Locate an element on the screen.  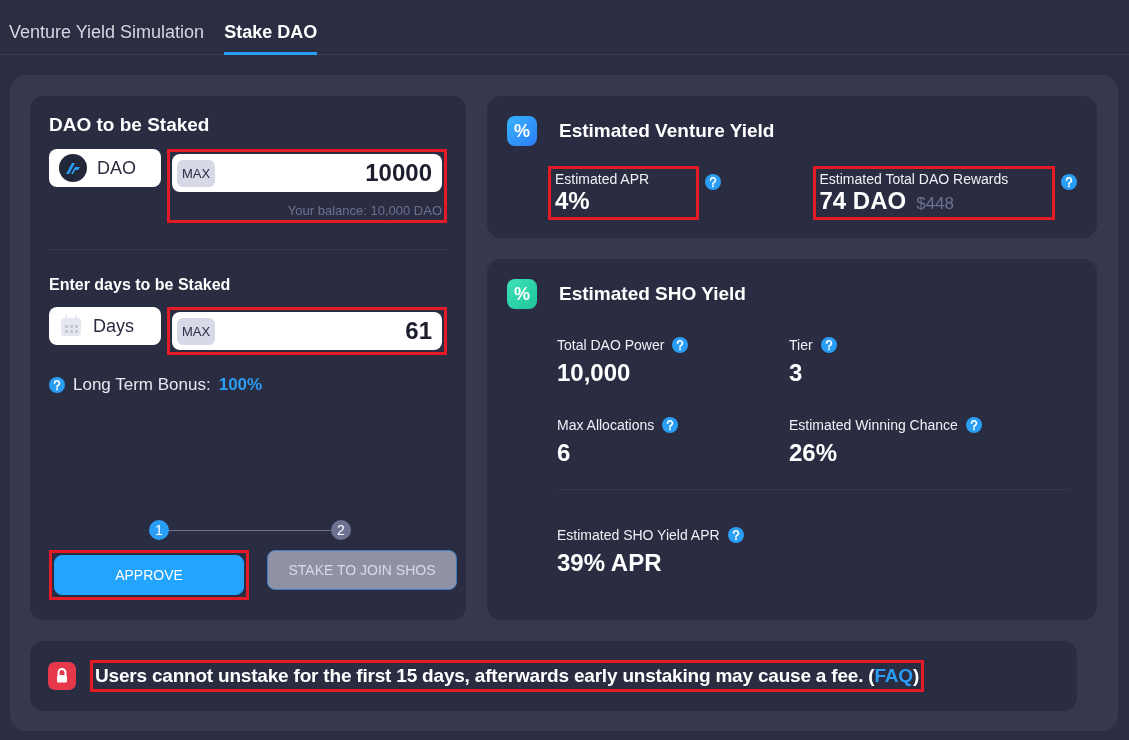
stat-label: Estimated Total DAO Rewards is located at coordinates (914, 179).